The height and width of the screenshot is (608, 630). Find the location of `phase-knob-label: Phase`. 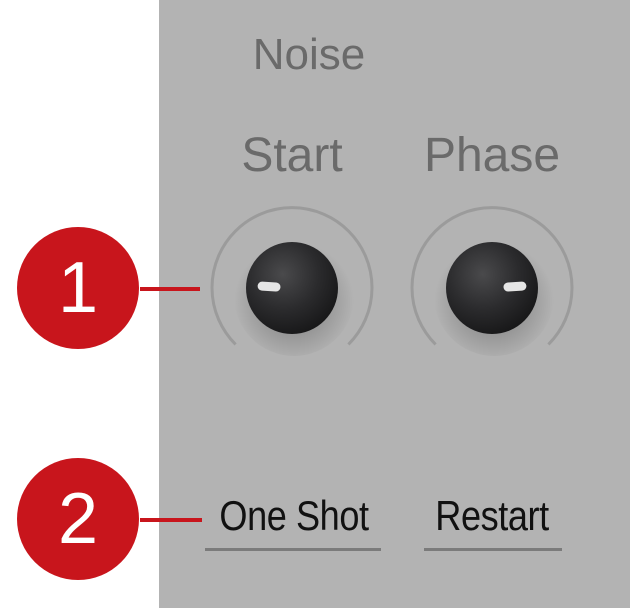

phase-knob-label: Phase is located at coordinates (492, 155).